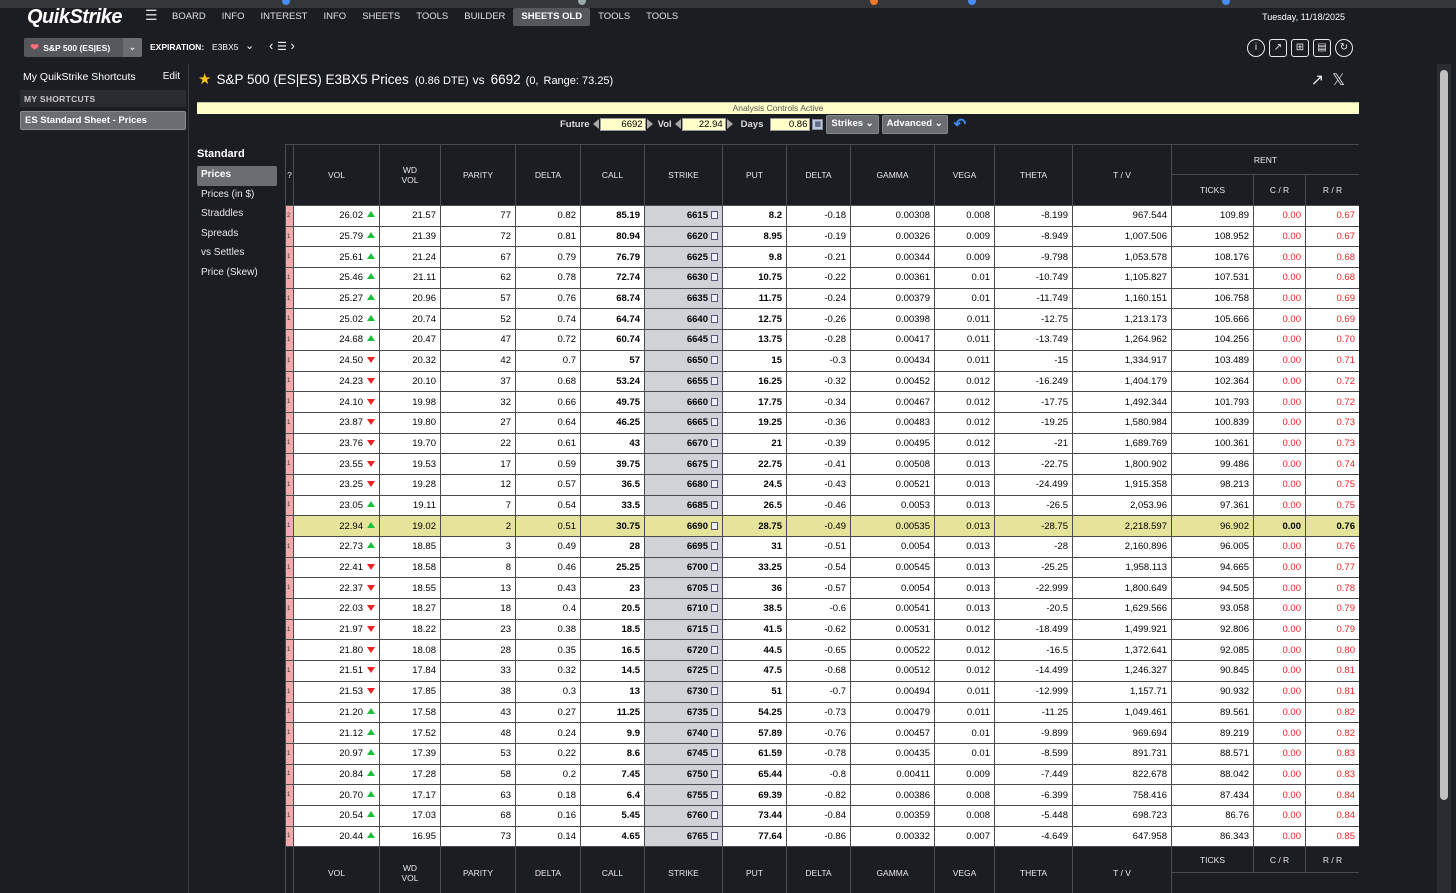  I want to click on cell-strike: 6635, so click(683, 298).